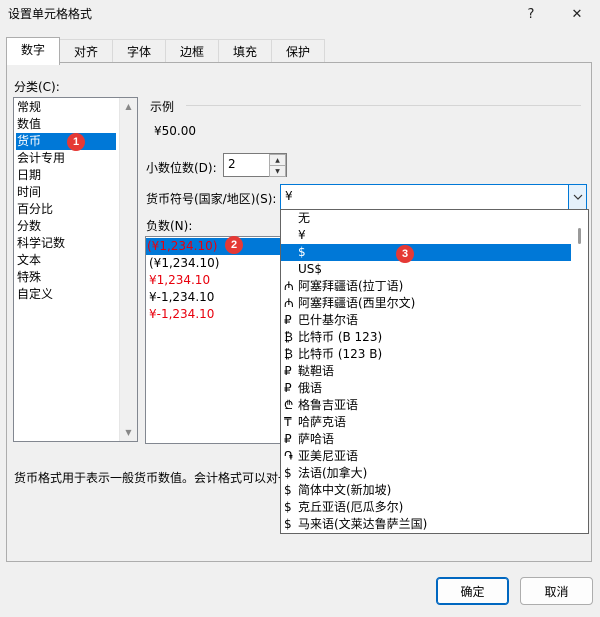 This screenshot has width=600, height=617. I want to click on category-item: 数值, so click(28, 124).